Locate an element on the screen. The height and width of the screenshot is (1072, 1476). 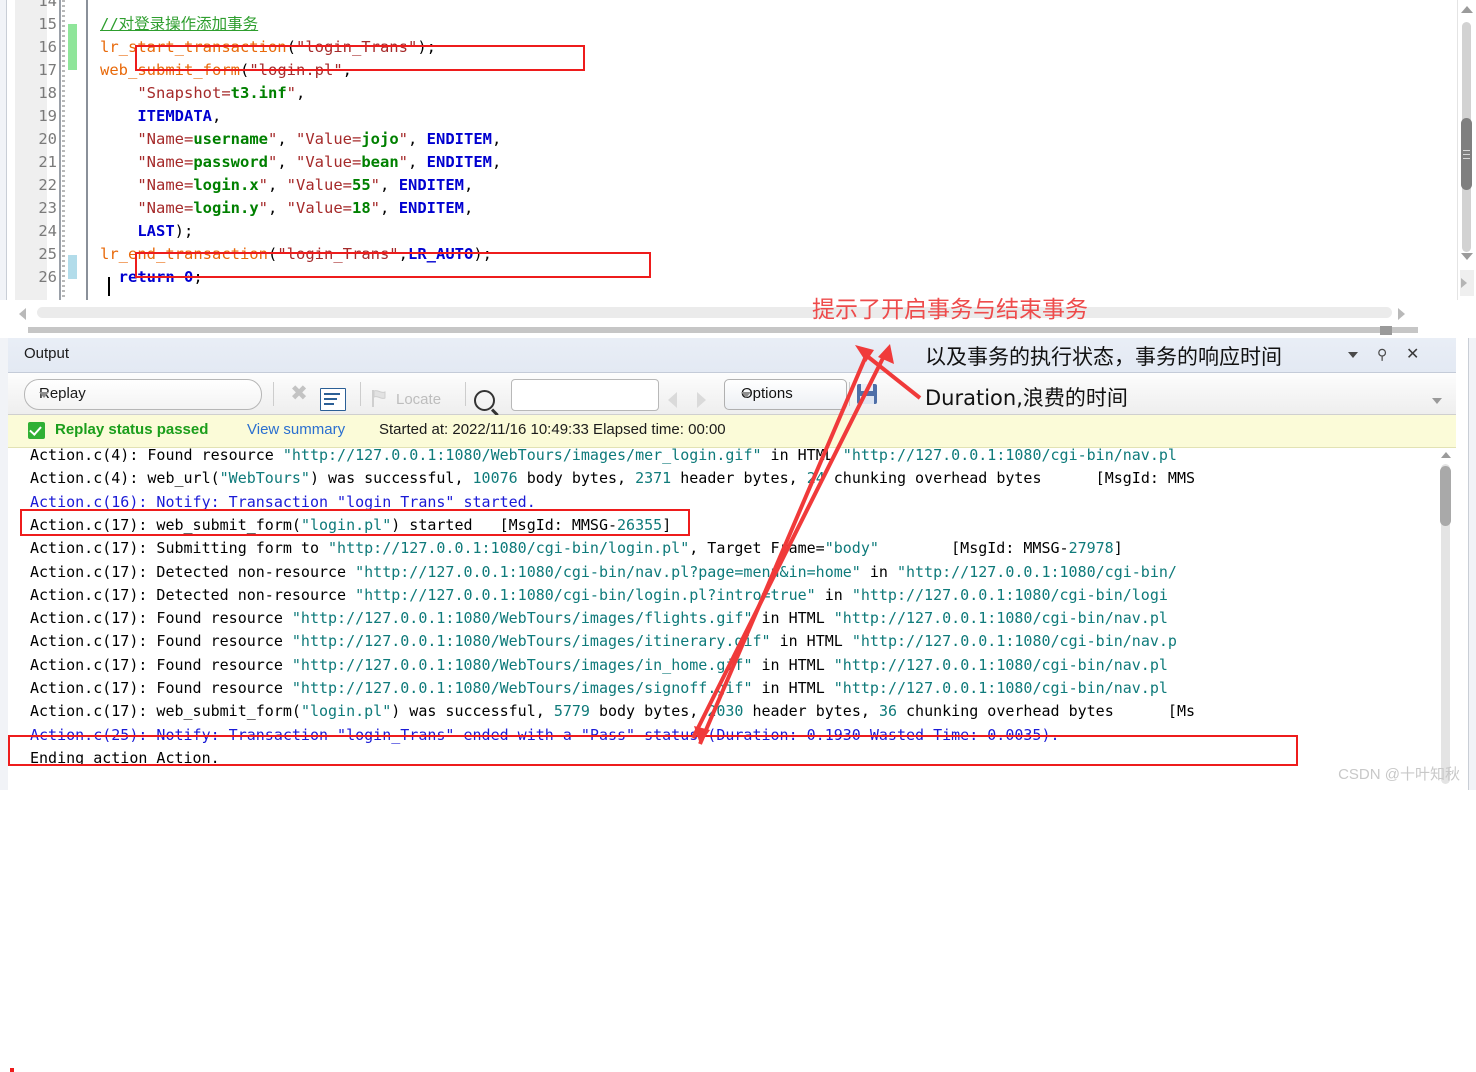
log-vscroll-thumb is located at coordinates (1445, 496).